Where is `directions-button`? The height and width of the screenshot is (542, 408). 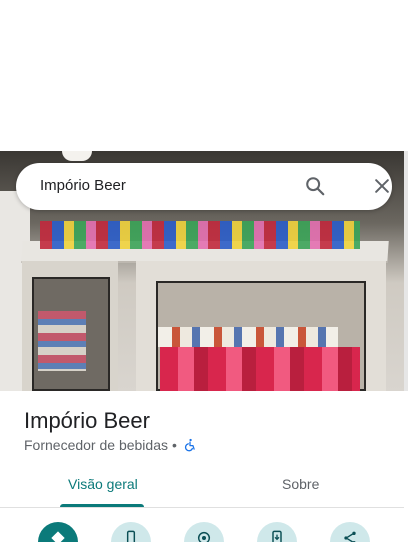 directions-button is located at coordinates (58, 532).